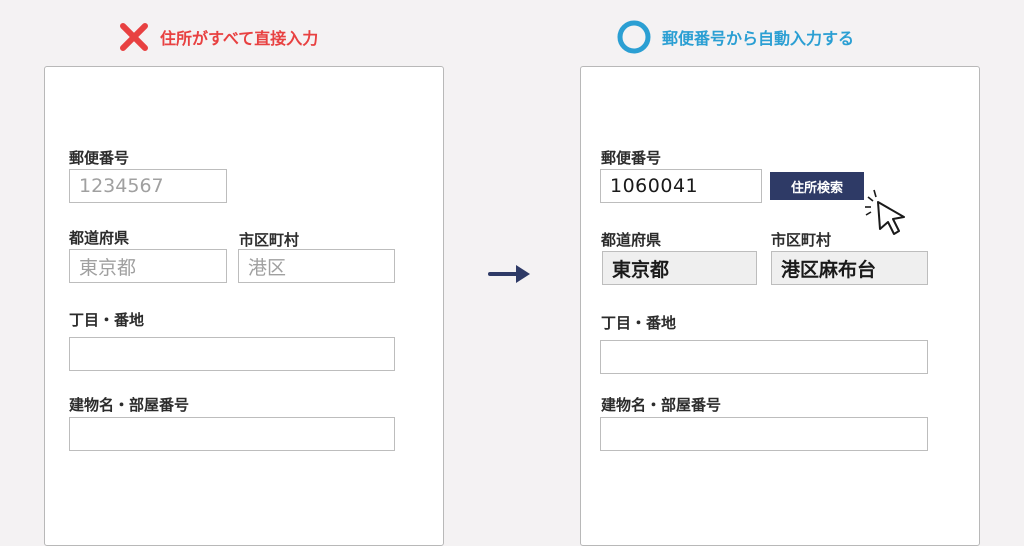  Describe the element at coordinates (148, 186) in the screenshot. I see `postal-code-input: 1234567` at that location.